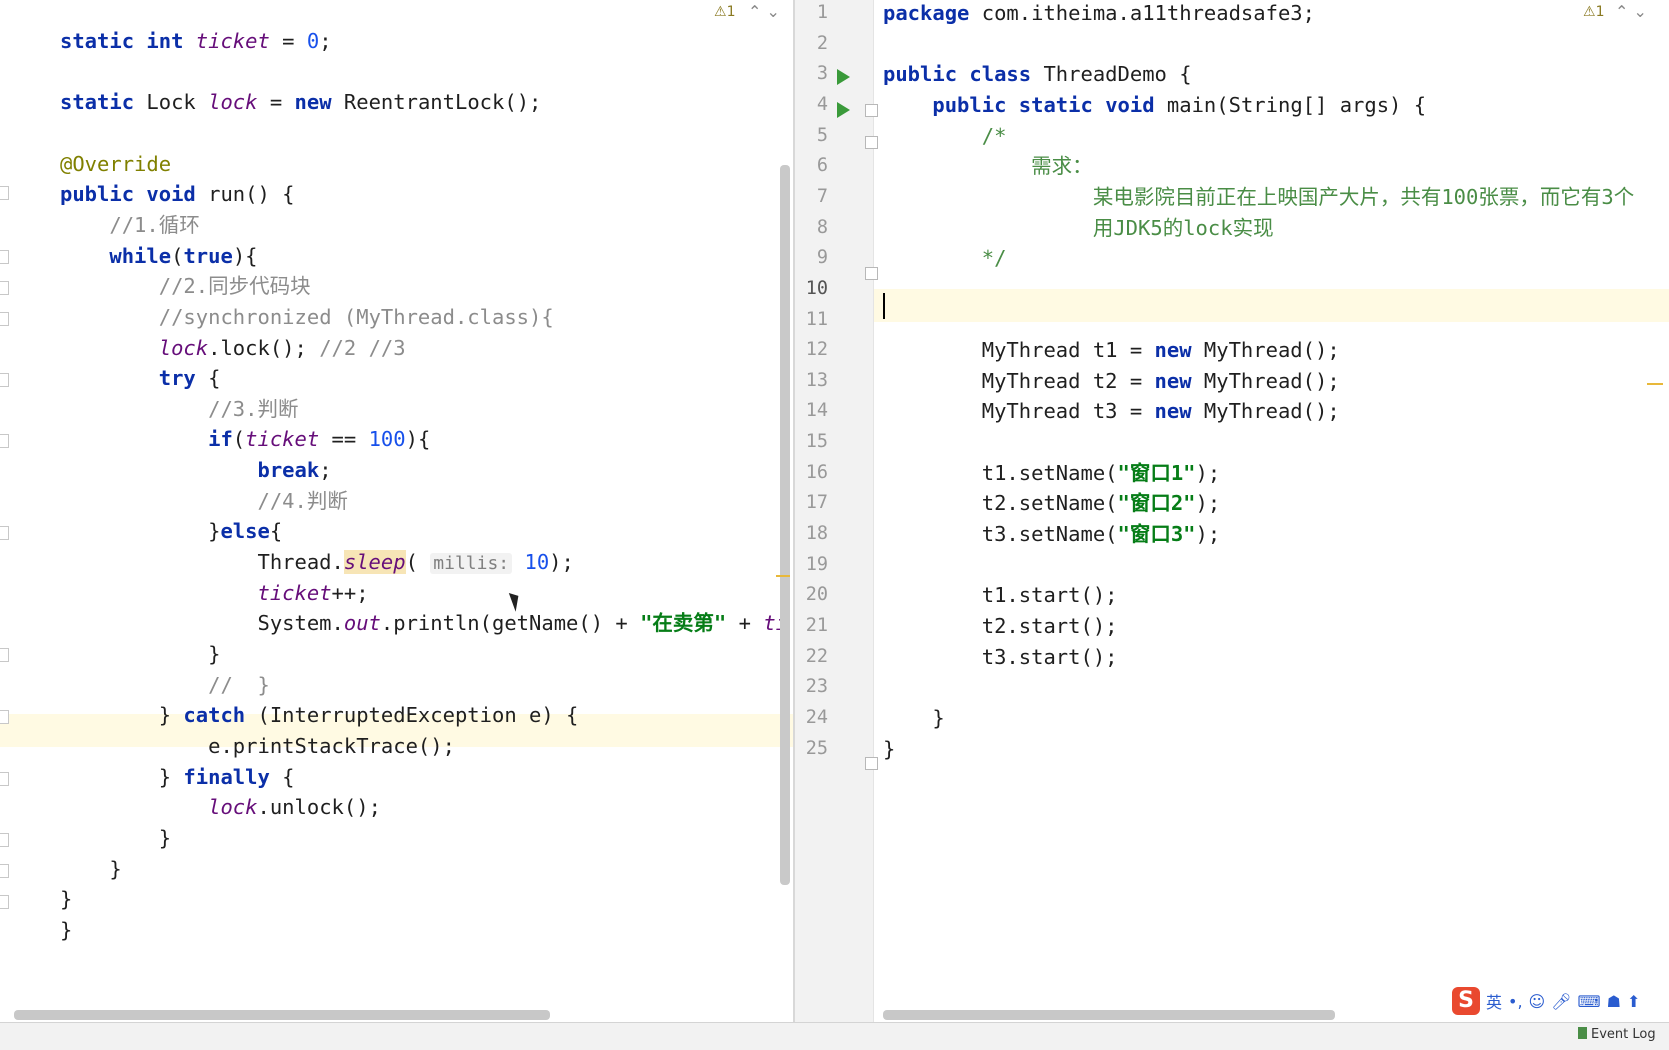 The height and width of the screenshot is (1050, 1669). Describe the element at coordinates (177, 777) in the screenshot. I see `code-line: } finally {` at that location.